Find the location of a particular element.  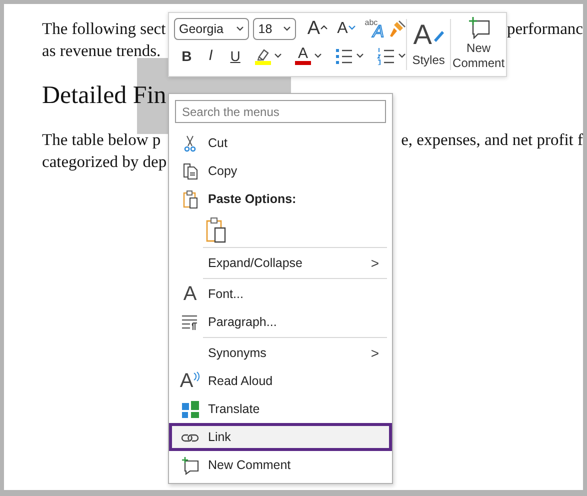

menu-item: Translate is located at coordinates (280, 409).